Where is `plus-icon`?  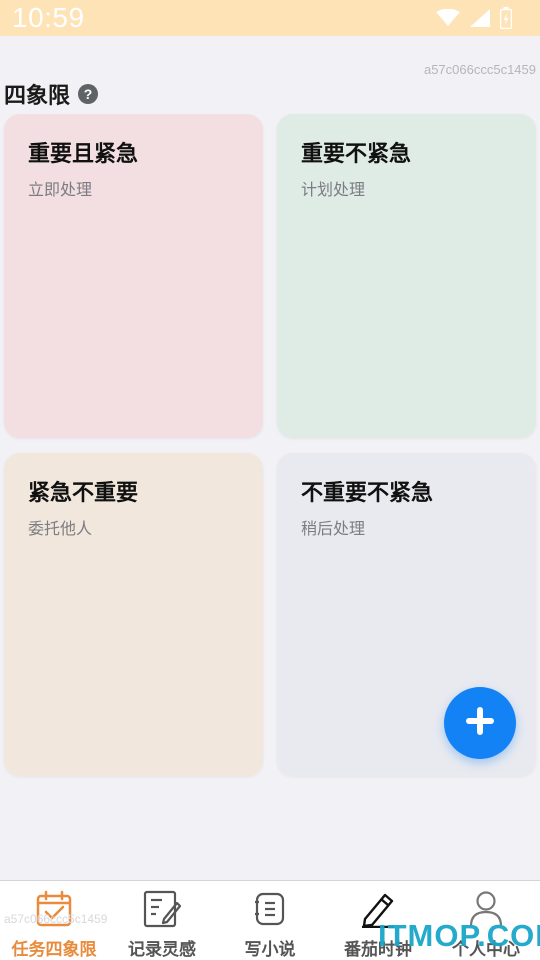
plus-icon is located at coordinates (480, 723).